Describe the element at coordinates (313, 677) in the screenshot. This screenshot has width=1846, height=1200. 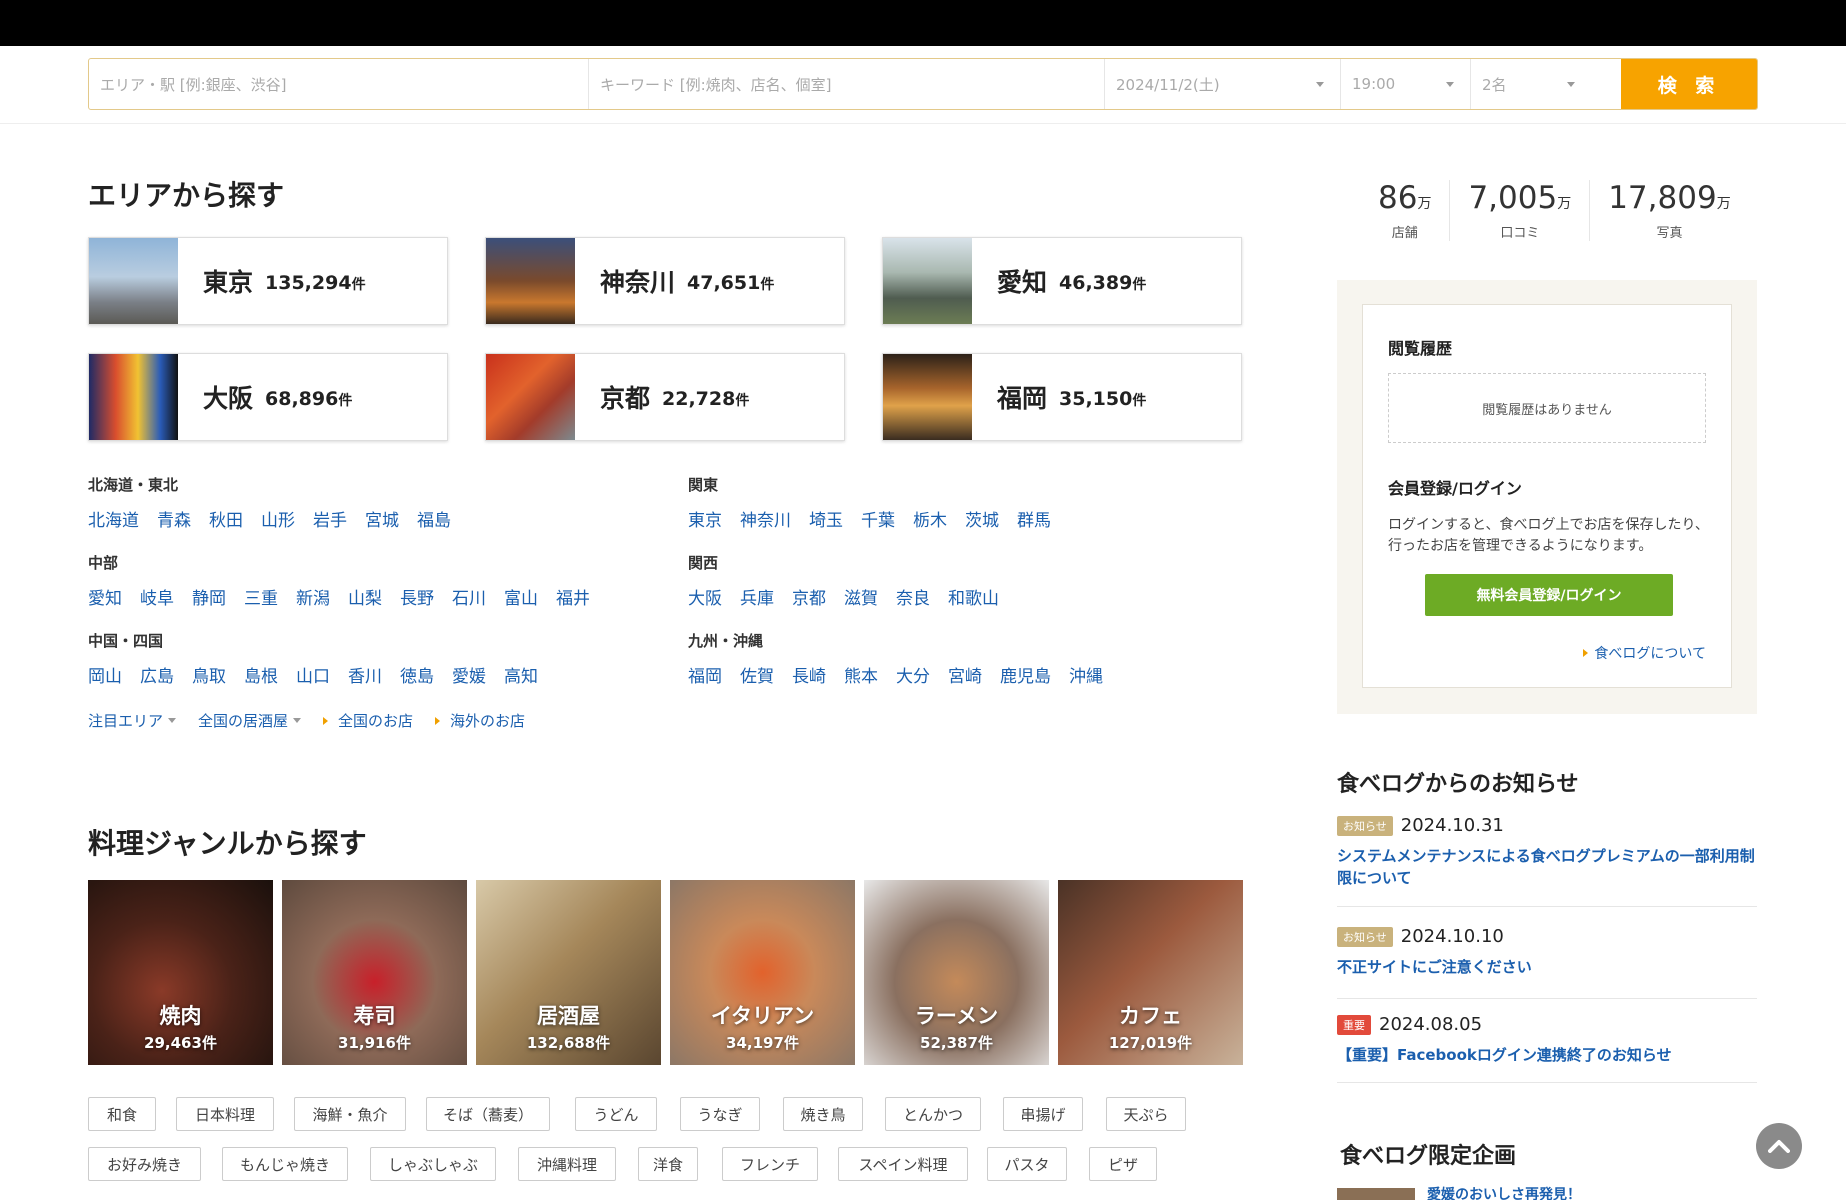
I see `region-link: 山口` at that location.